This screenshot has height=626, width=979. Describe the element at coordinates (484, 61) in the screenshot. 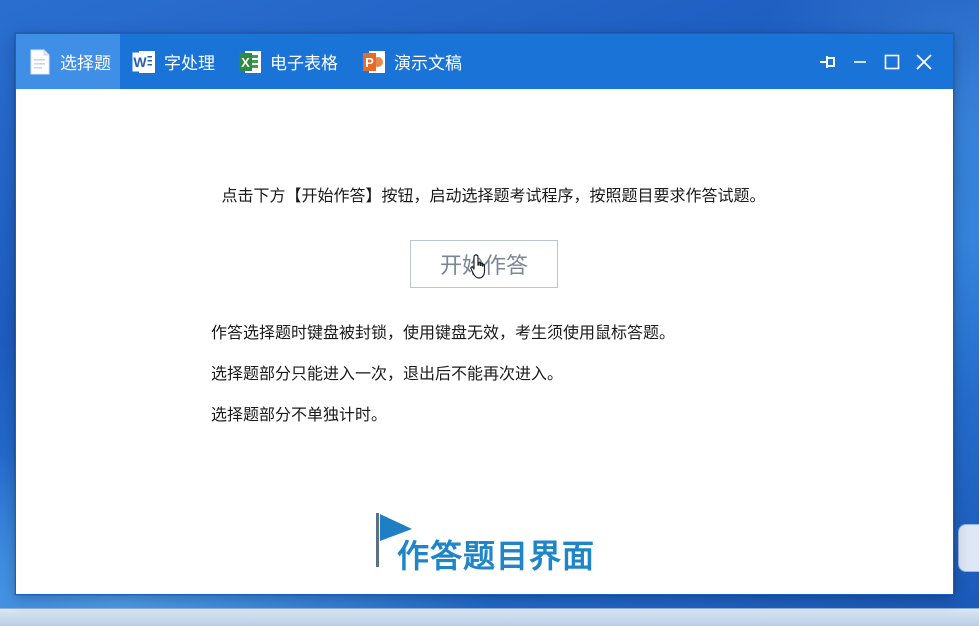

I see `title-bar: 选择题 W 字处理 X 电子表格 P 演示文稿` at that location.